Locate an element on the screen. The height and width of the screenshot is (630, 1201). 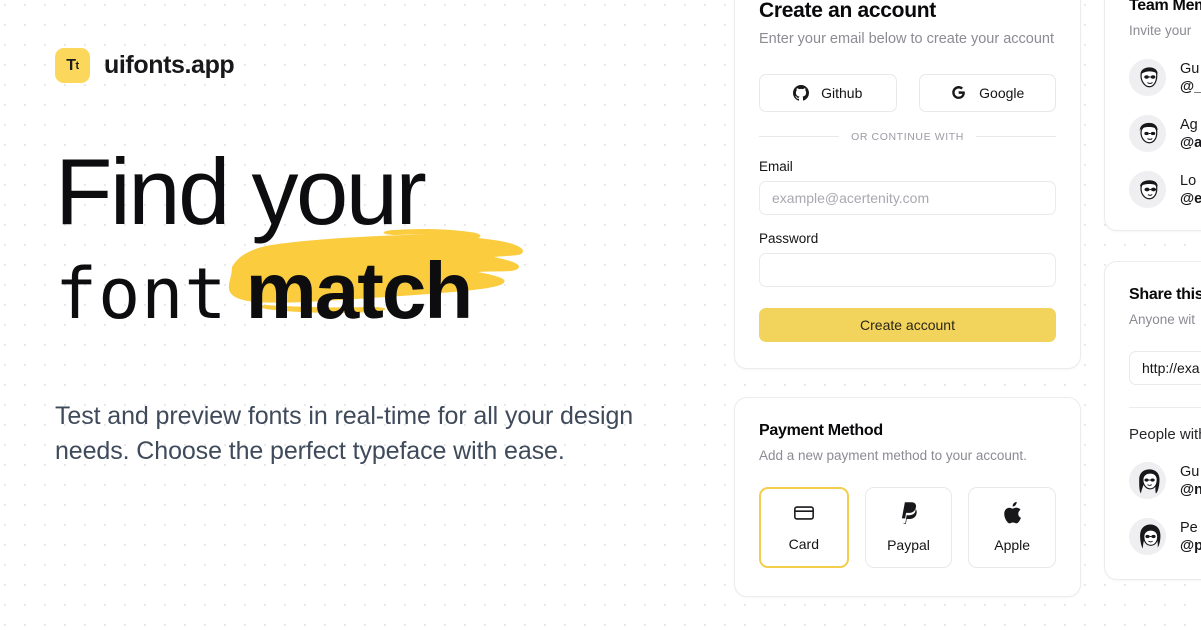
team-members-card: Team Mem Invite your Gu @_ Ag @a Lo @e is located at coordinates (1152, 116).